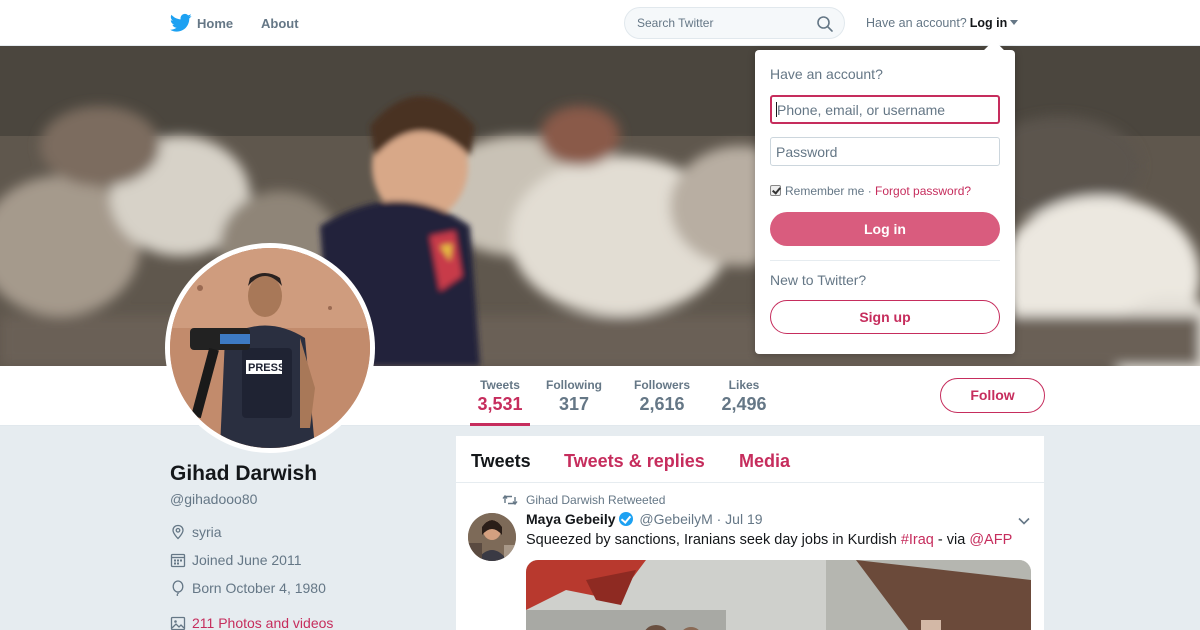 The height and width of the screenshot is (630, 1200). I want to click on login-dropdown-title: Have an account?, so click(826, 74).